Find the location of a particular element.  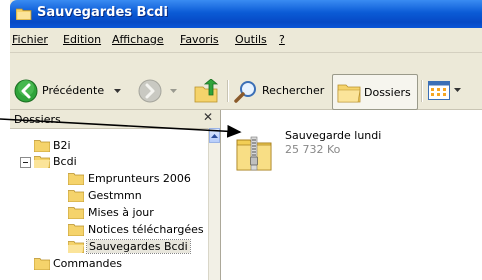

tree-item-emprunteurs-2006: Emprunteurs 2006 is located at coordinates (108, 179).